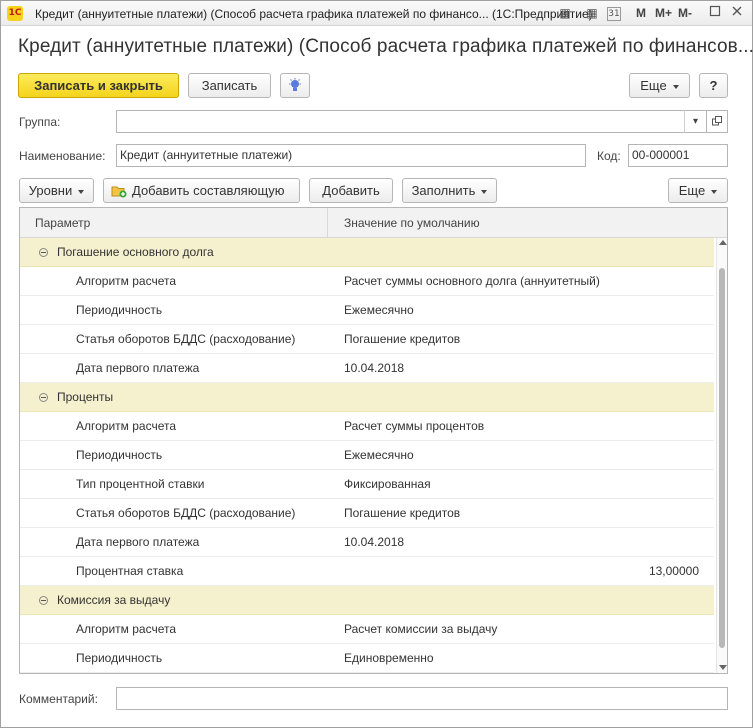  I want to click on comment-field, so click(422, 698).